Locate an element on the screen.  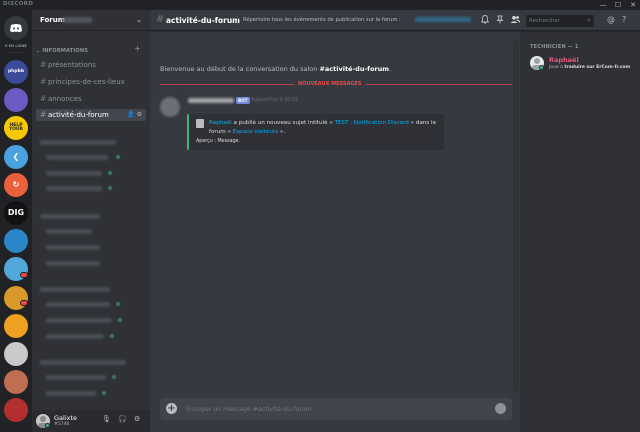
help-icon: ? is located at coordinates (624, 19).